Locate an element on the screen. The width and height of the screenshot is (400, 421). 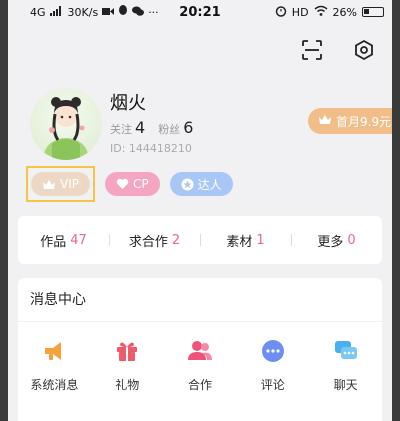
cp-badge: CP is located at coordinates (132, 184).